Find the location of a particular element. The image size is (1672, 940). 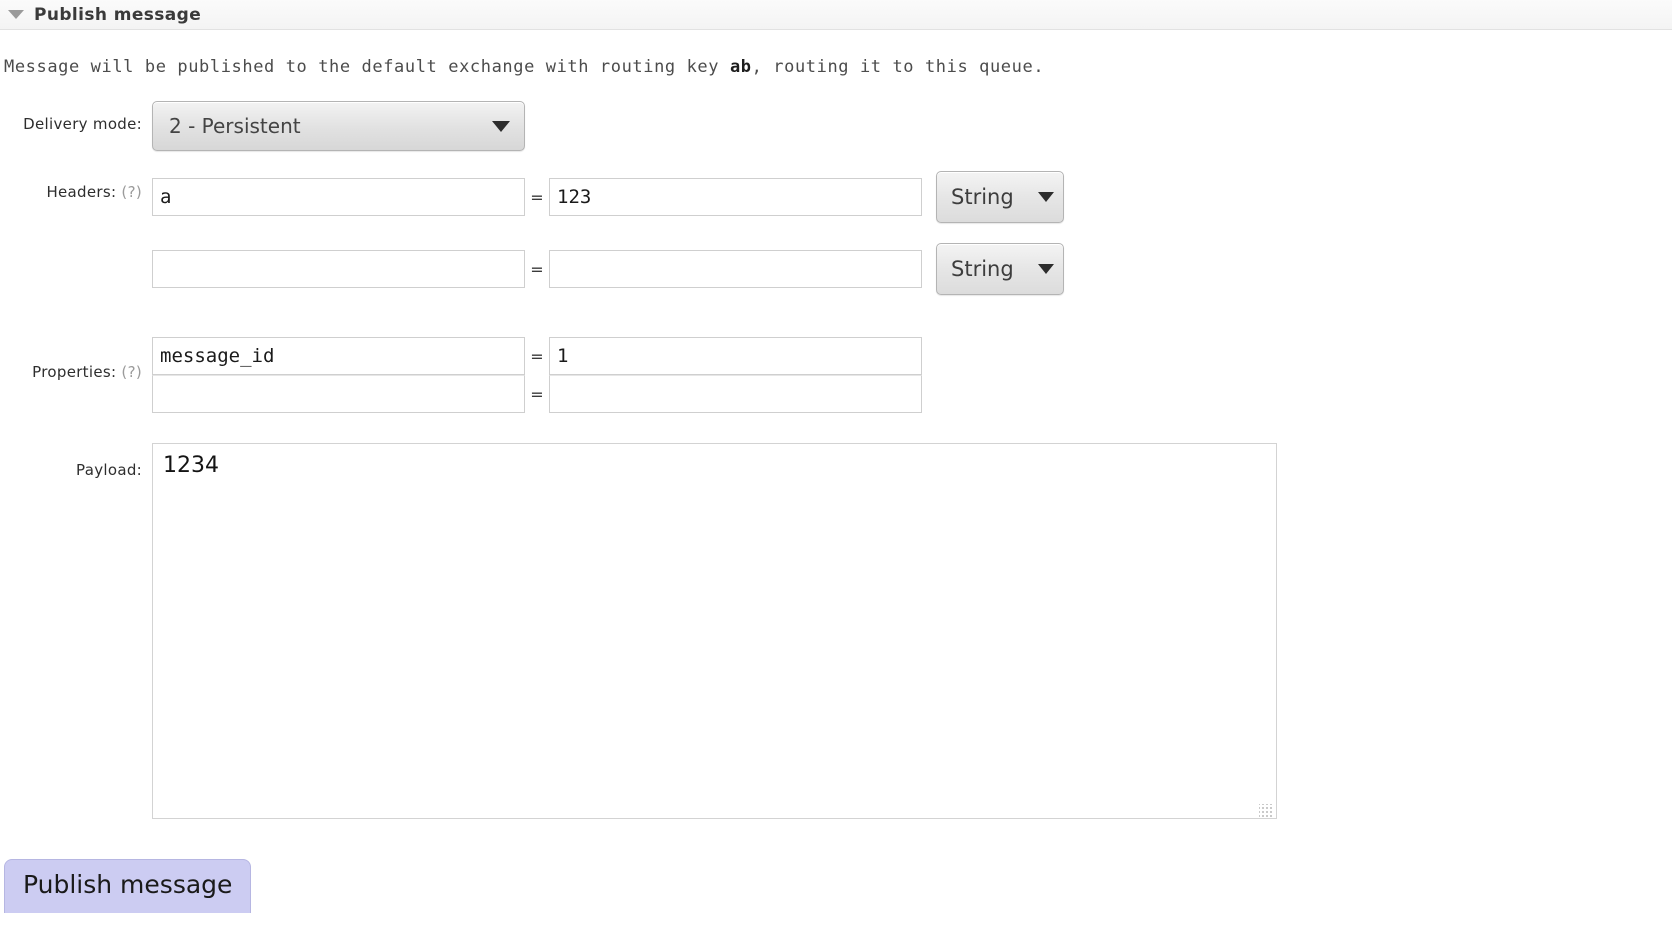

headers-field-stack: = String = String is located at coordinates (608, 233).